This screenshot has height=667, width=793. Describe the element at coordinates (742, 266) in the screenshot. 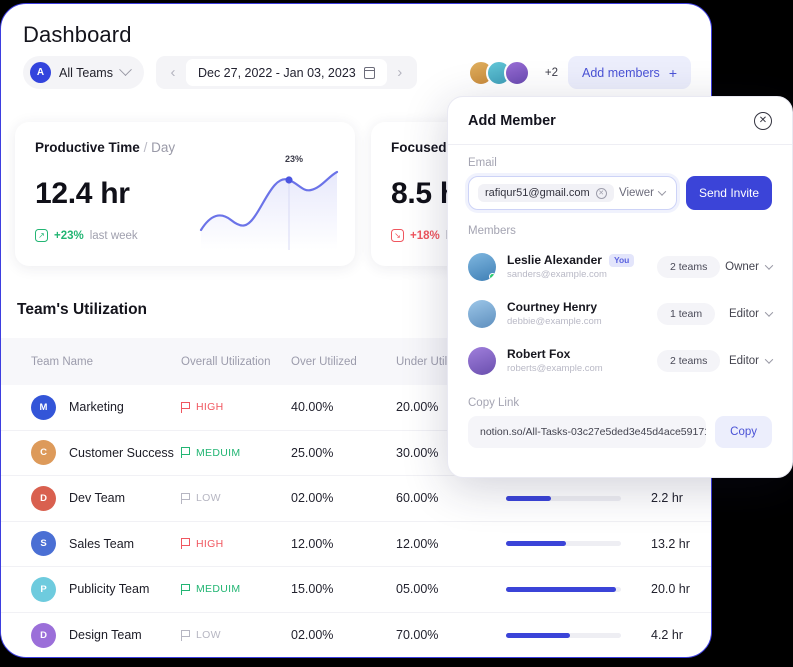

I see `member-role-value: Owner` at that location.